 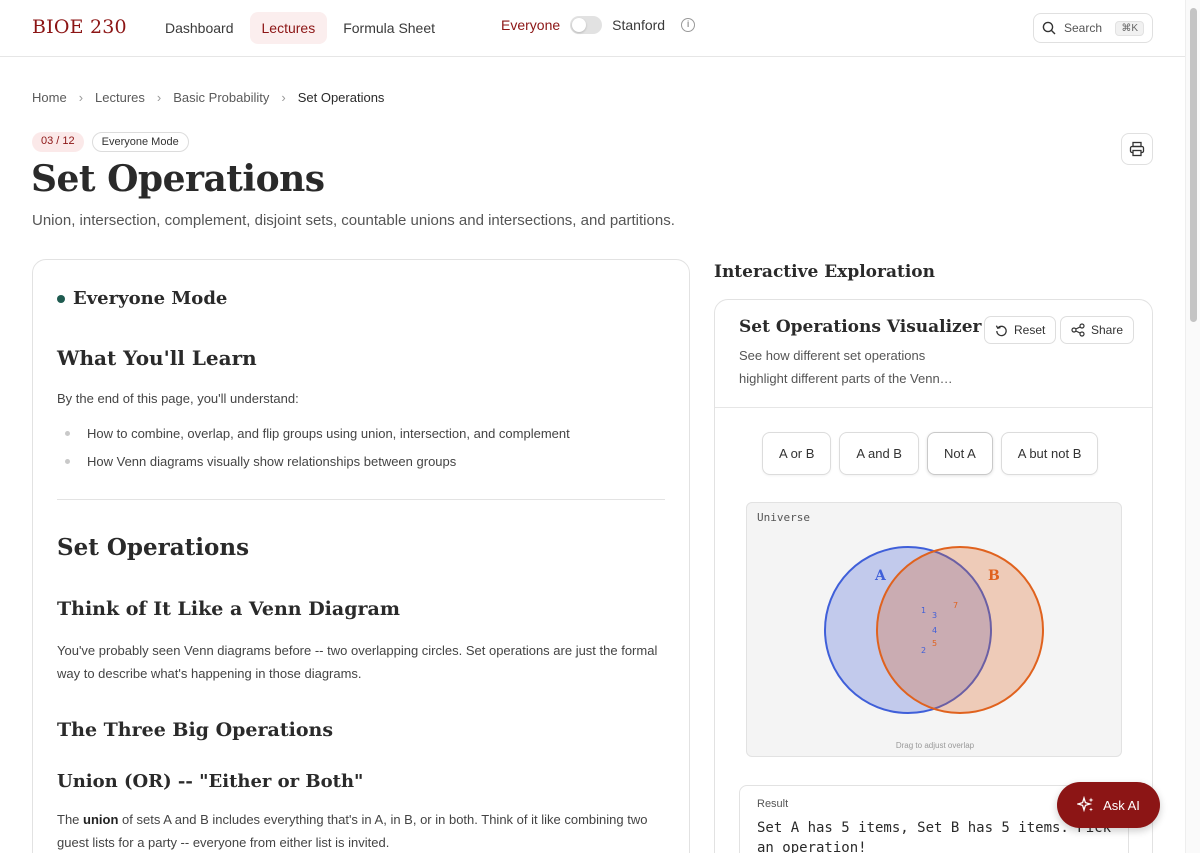 I want to click on nav-formula-sheet: Formula Sheet, so click(x=389, y=28).